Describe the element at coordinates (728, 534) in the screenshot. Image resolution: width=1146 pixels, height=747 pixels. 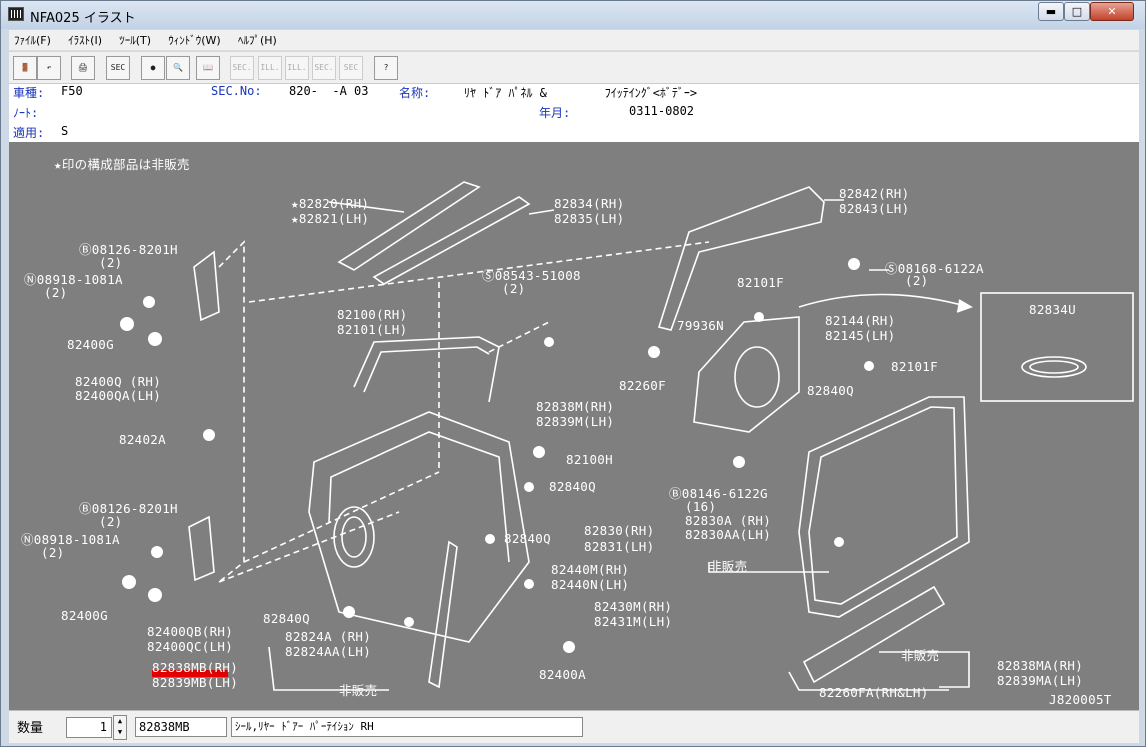
I see `part-callout-label: 82830AA(LH)` at that location.